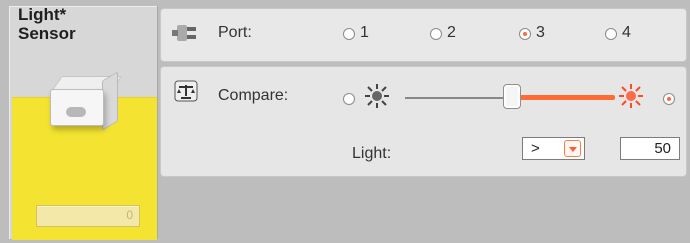  What do you see at coordinates (611, 34) in the screenshot?
I see `port-4-radio` at bounding box center [611, 34].